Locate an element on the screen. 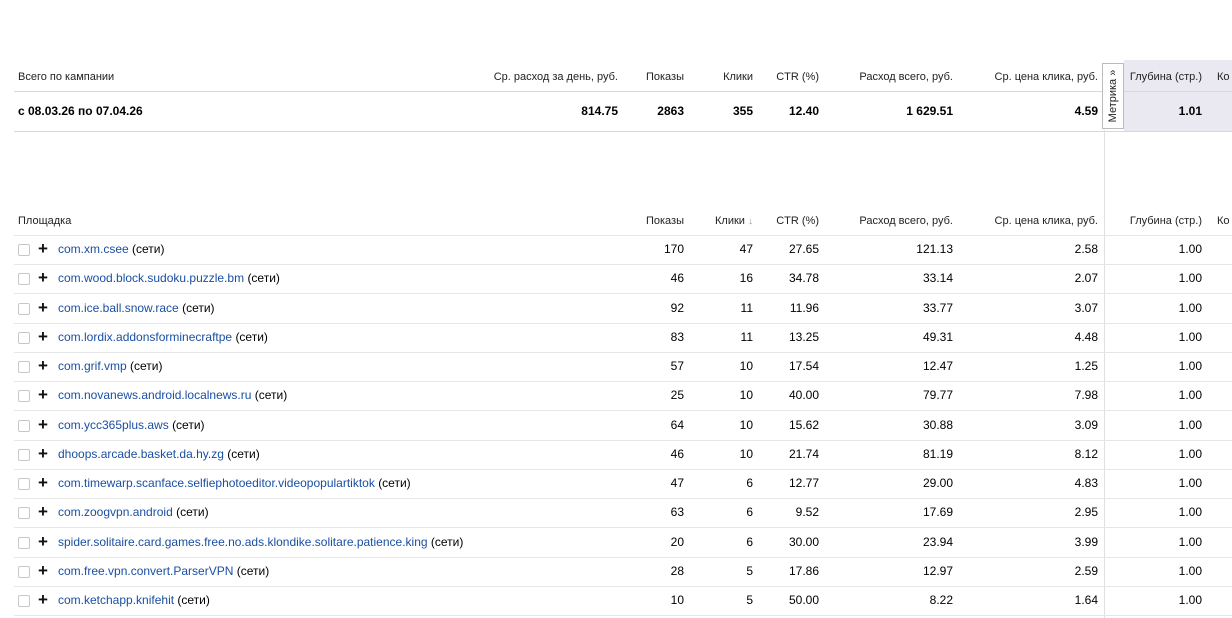 The height and width of the screenshot is (618, 1232). summary-header-avg-daily: Ср. расход за день, руб. is located at coordinates (556, 77).